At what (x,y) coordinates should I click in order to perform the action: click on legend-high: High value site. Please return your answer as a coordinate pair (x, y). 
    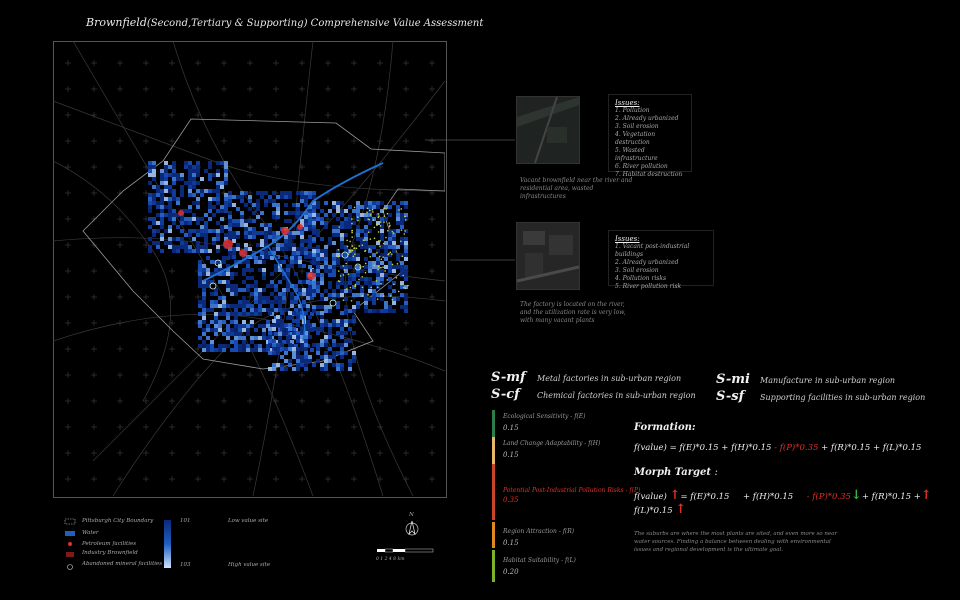
    Looking at the image, I should click on (249, 565).